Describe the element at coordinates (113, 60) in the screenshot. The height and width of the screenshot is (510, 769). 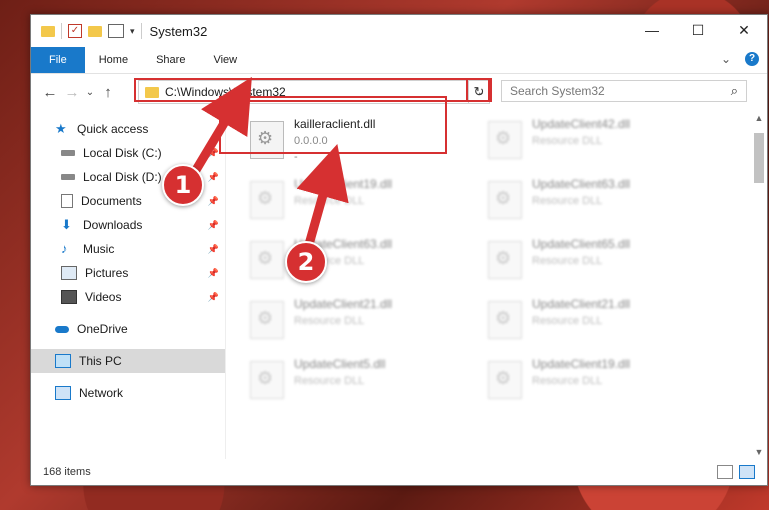
I see `tab-home: Home` at that location.